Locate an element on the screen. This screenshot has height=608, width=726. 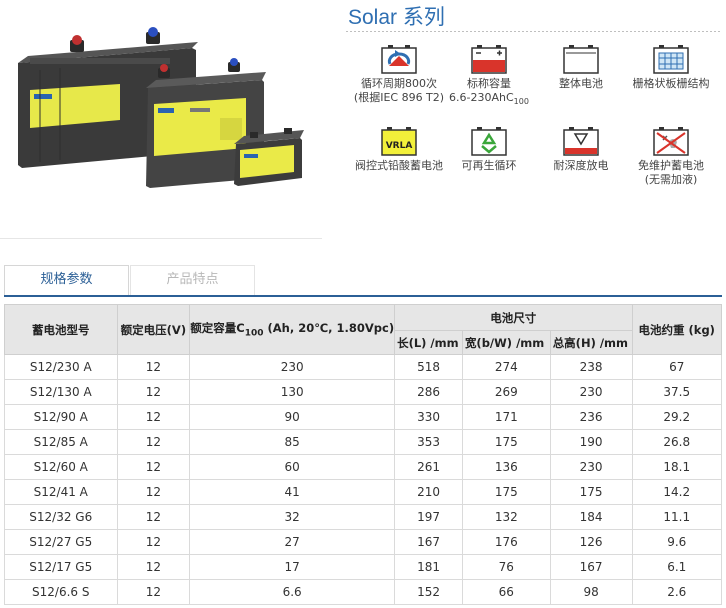
feature-capacity: 标称容量 6.6-230AhC100 is located at coordinates (489, 76).